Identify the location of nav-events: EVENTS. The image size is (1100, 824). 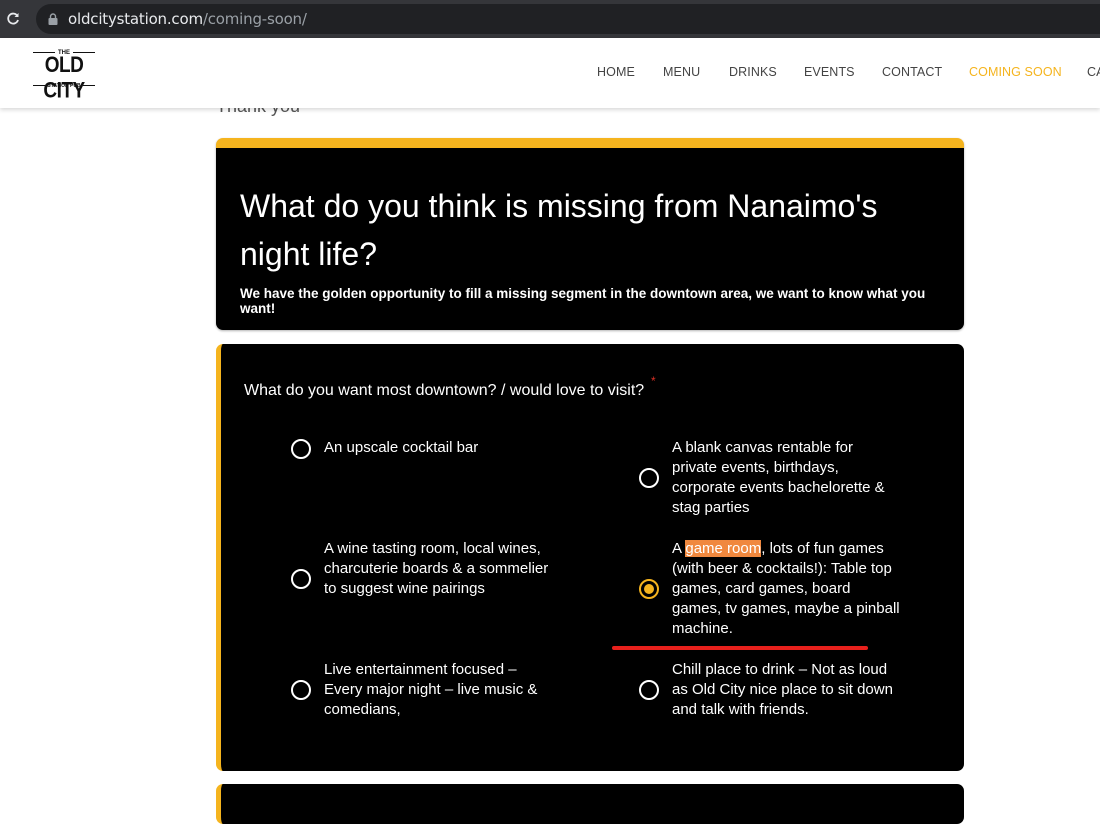
(829, 72).